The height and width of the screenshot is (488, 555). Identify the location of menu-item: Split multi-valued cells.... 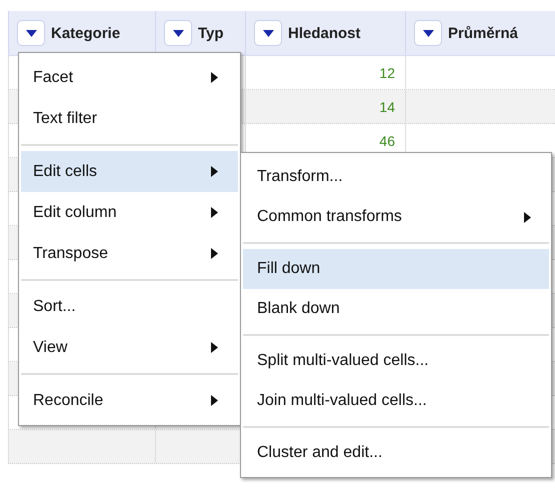
(396, 361).